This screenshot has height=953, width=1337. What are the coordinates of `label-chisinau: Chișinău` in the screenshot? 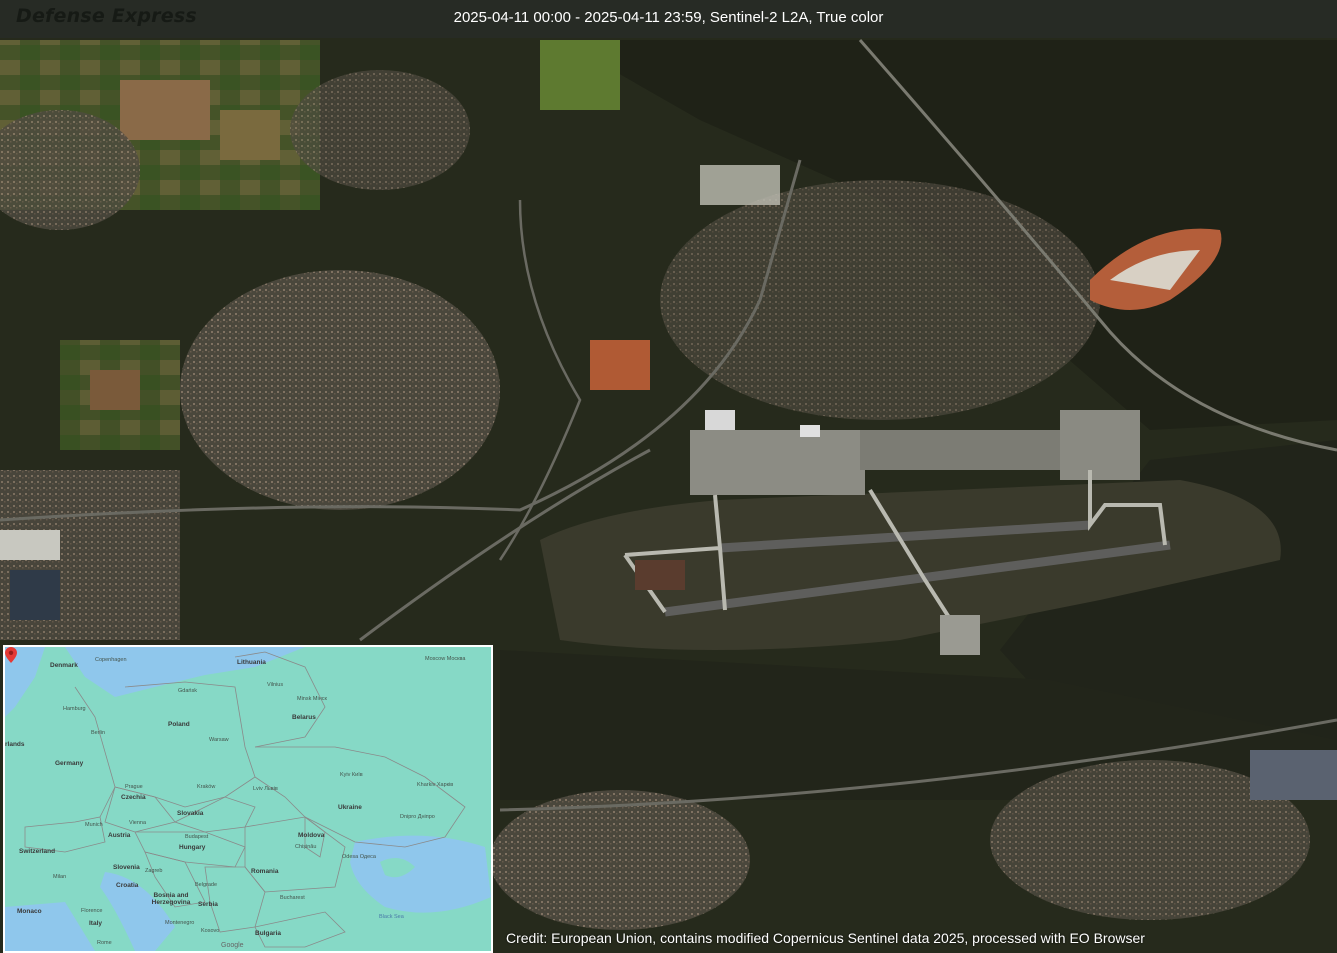 It's located at (306, 847).